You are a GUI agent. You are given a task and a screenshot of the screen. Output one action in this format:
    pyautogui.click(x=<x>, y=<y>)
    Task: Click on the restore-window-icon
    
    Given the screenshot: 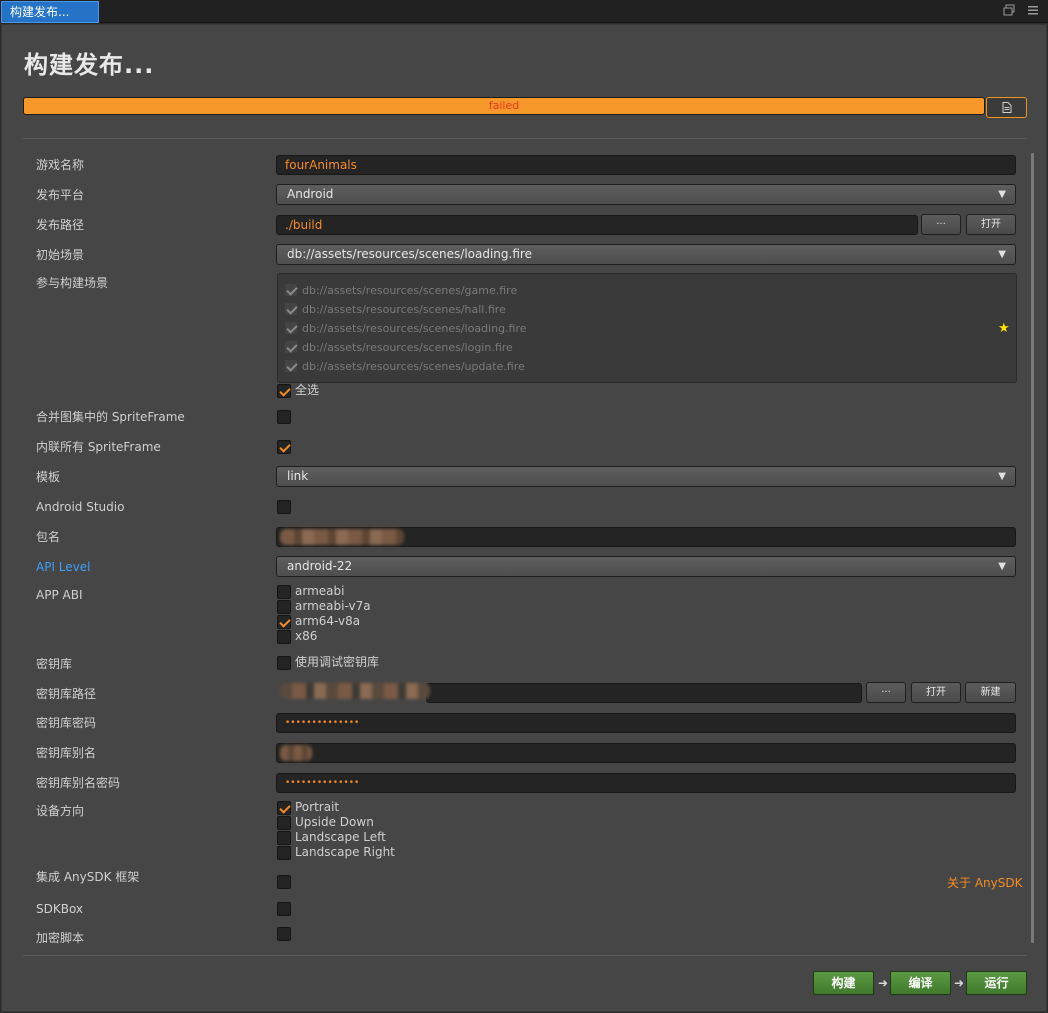 What is the action you would take?
    pyautogui.click(x=1009, y=11)
    